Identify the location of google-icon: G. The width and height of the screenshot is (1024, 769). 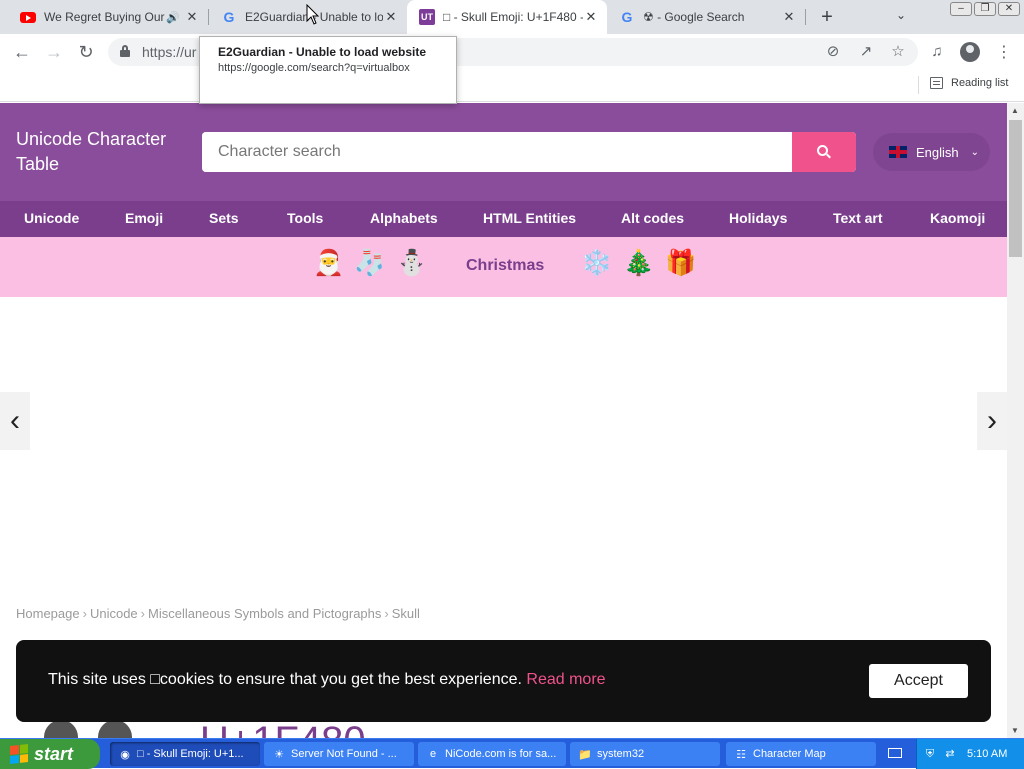
(229, 17).